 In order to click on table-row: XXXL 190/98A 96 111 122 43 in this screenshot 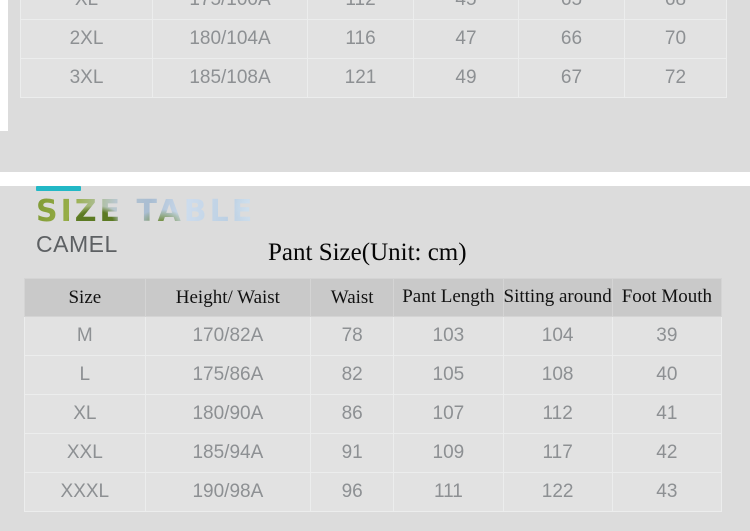, I will do `click(373, 492)`.